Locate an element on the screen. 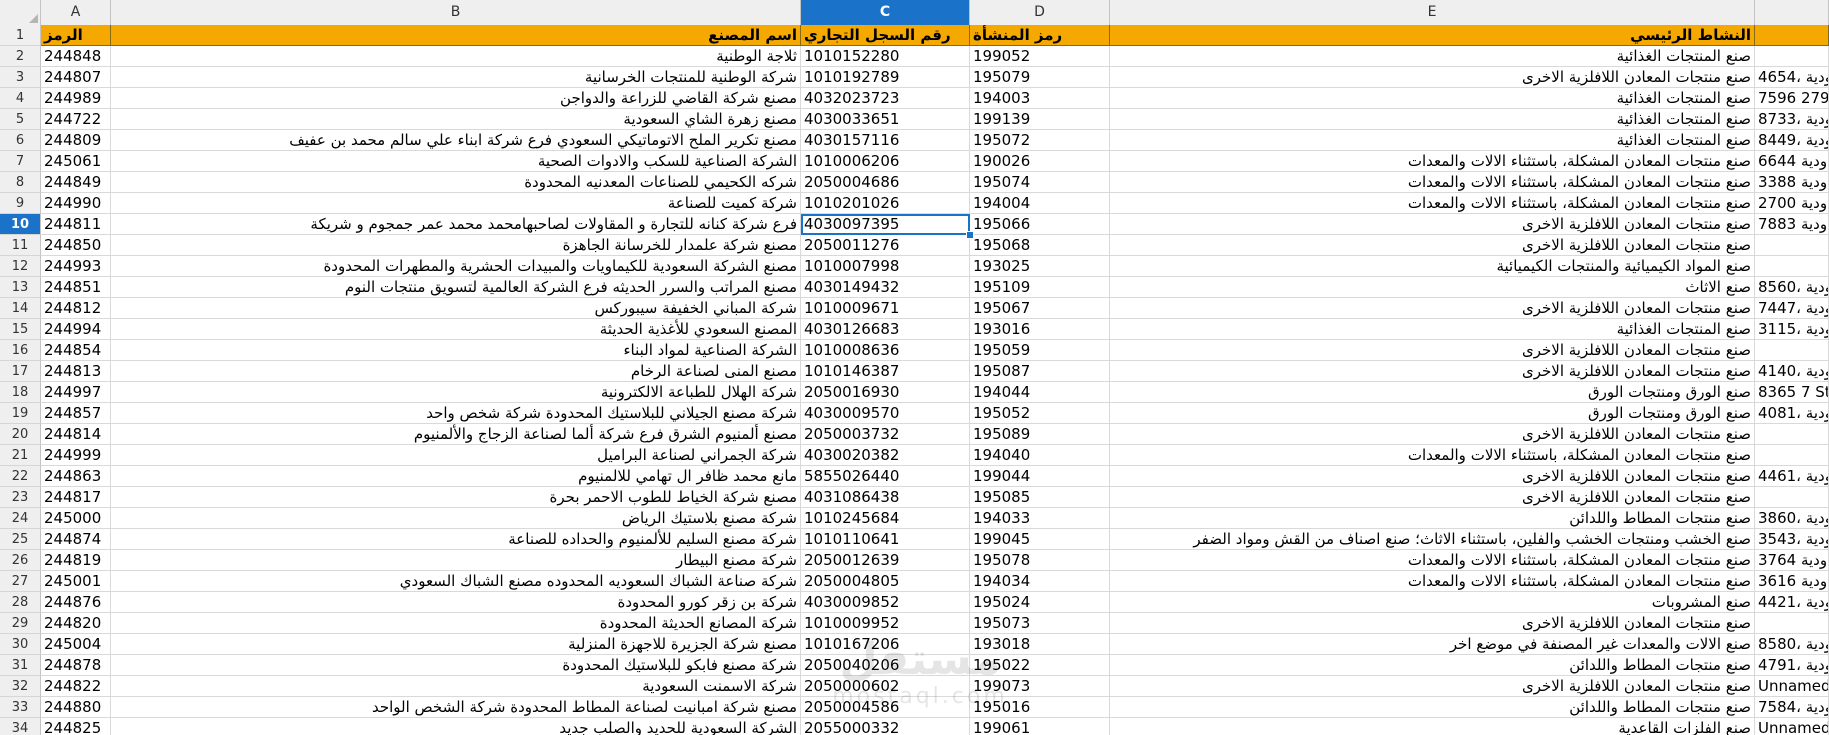 The height and width of the screenshot is (735, 1829). row-header: 10 is located at coordinates (20, 224).